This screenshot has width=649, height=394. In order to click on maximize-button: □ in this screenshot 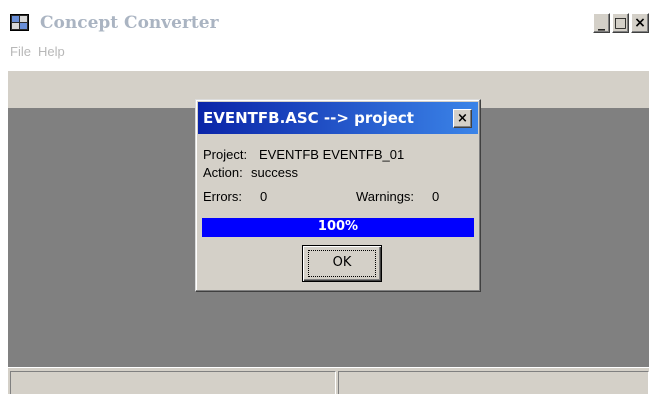, I will do `click(620, 23)`.